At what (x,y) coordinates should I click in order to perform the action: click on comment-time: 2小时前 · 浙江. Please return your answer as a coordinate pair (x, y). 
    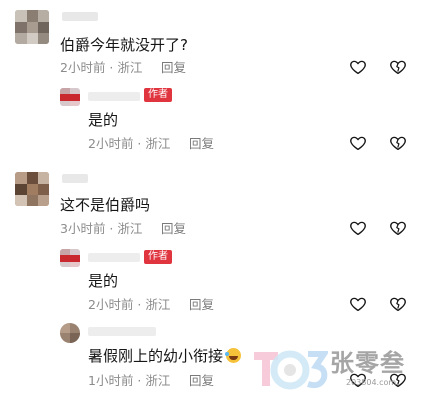
    Looking at the image, I should click on (101, 67).